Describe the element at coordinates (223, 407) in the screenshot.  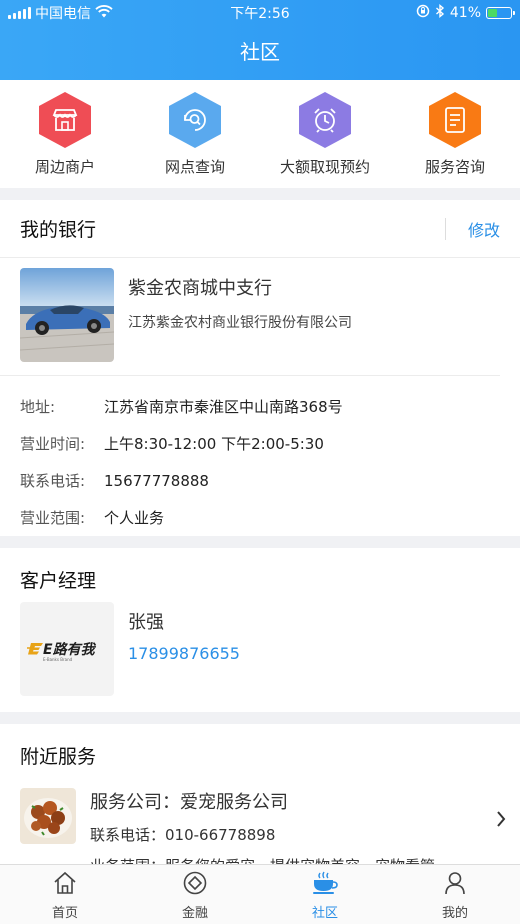
I see `detail-value: 江苏省南京市秦淮区中山南路368号` at that location.